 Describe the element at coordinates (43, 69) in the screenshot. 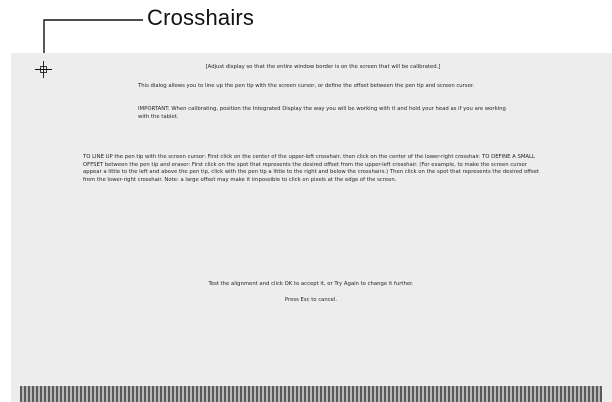

I see `upper-left-crosshair-icon` at that location.